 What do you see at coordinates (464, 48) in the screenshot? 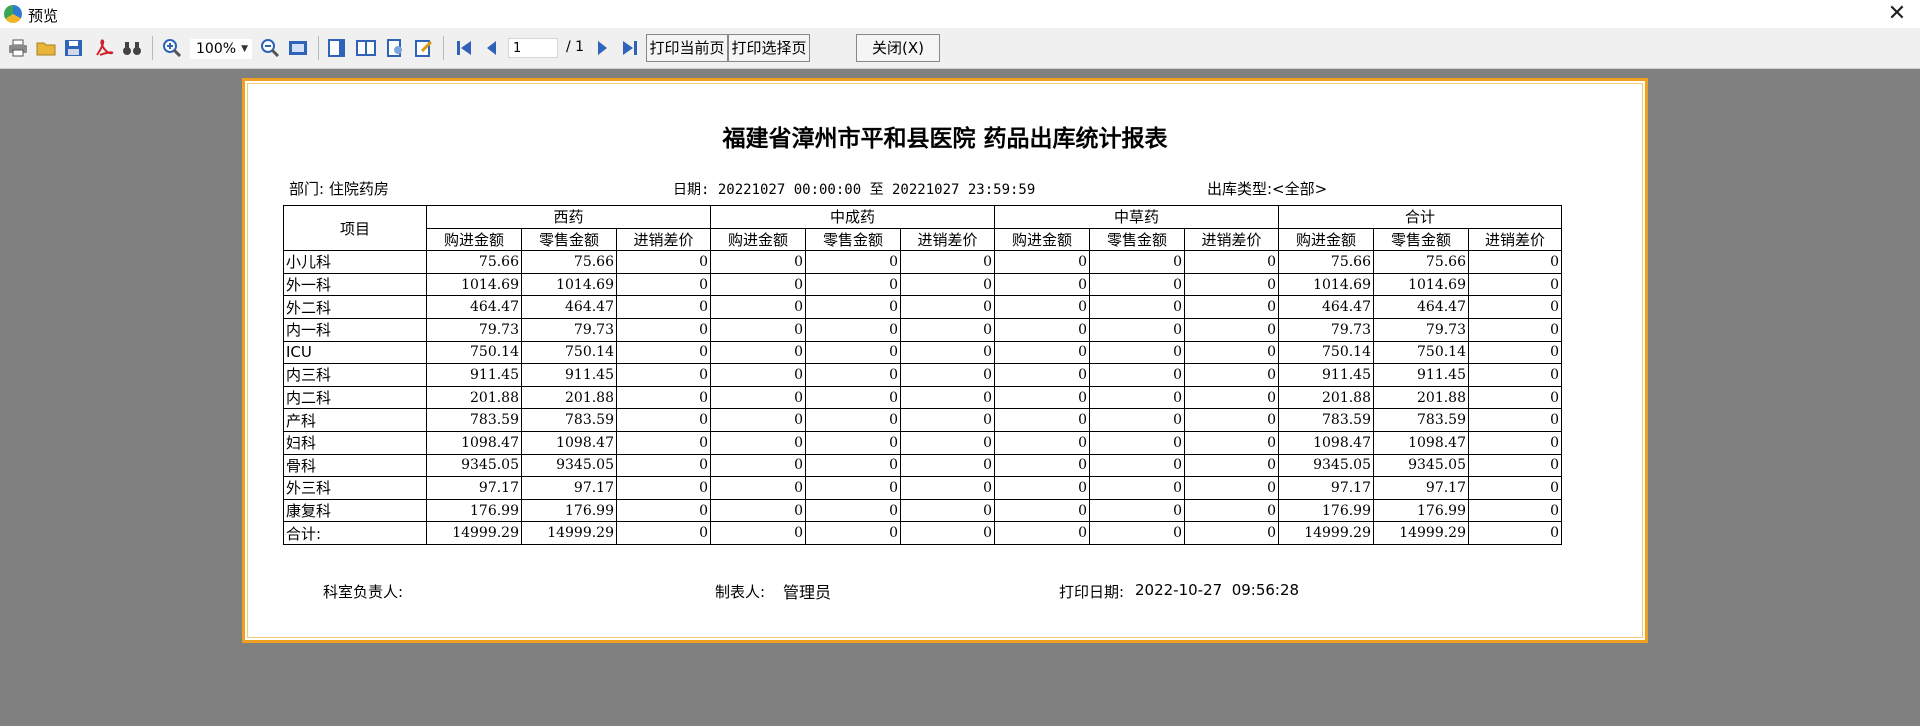
I see `first-page-icon` at bounding box center [464, 48].